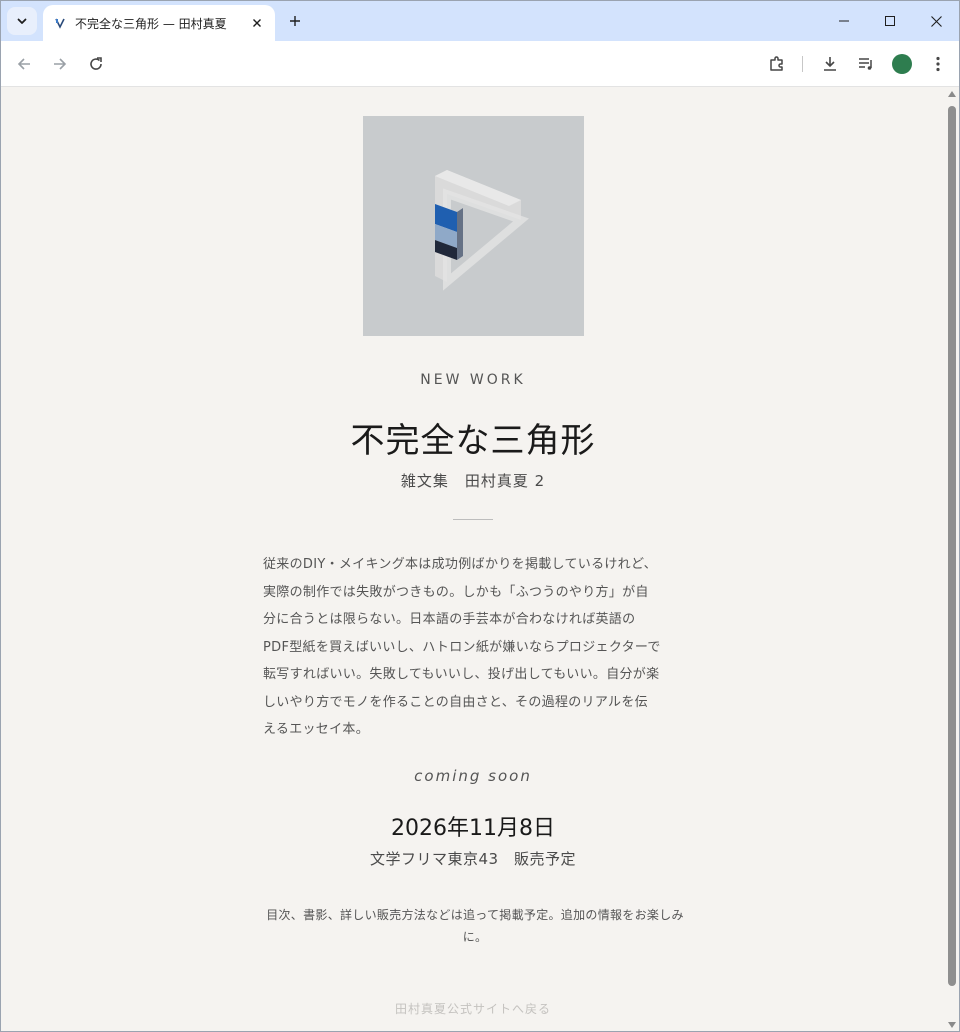 This screenshot has width=960, height=1032. What do you see at coordinates (473, 828) in the screenshot?
I see `release-date: 2026年11月8日` at bounding box center [473, 828].